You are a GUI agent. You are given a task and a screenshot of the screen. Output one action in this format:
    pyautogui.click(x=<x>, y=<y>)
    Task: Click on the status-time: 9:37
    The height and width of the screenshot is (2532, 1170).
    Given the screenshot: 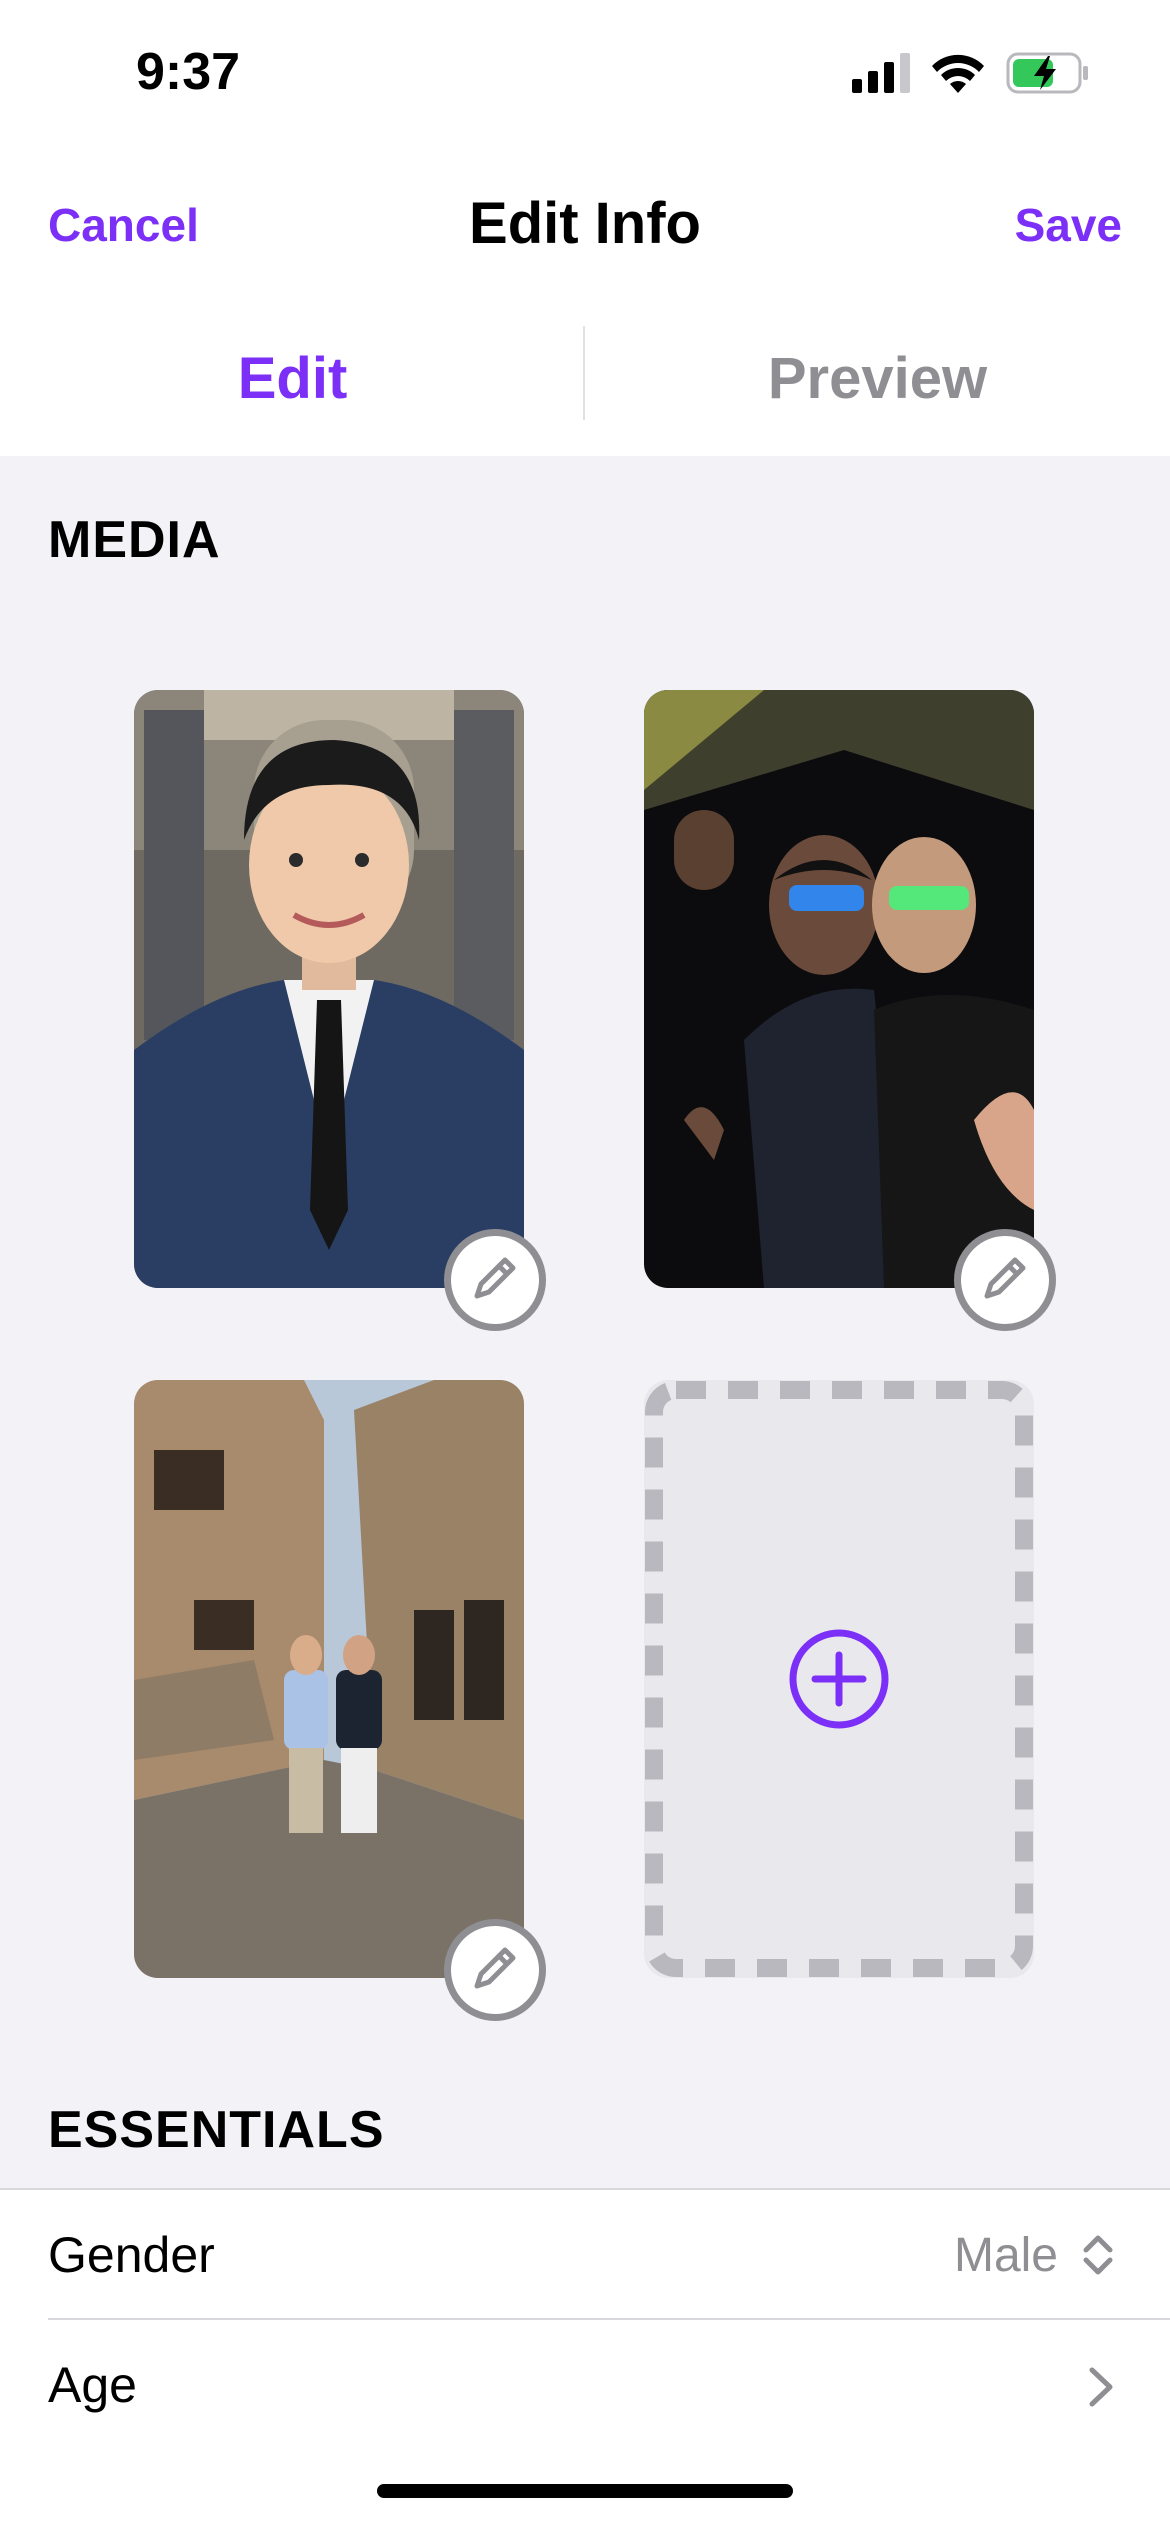 What is the action you would take?
    pyautogui.click(x=188, y=72)
    